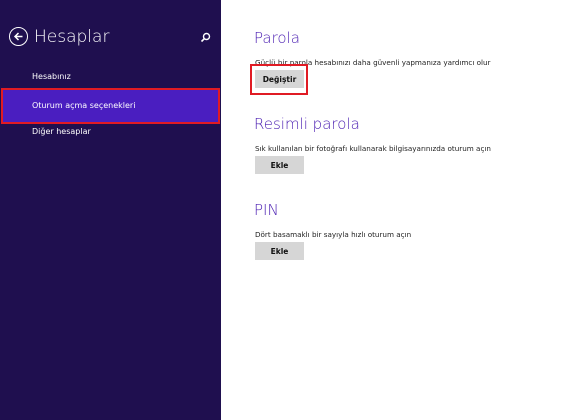 The width and height of the screenshot is (566, 420). I want to click on search-button, so click(205, 37).